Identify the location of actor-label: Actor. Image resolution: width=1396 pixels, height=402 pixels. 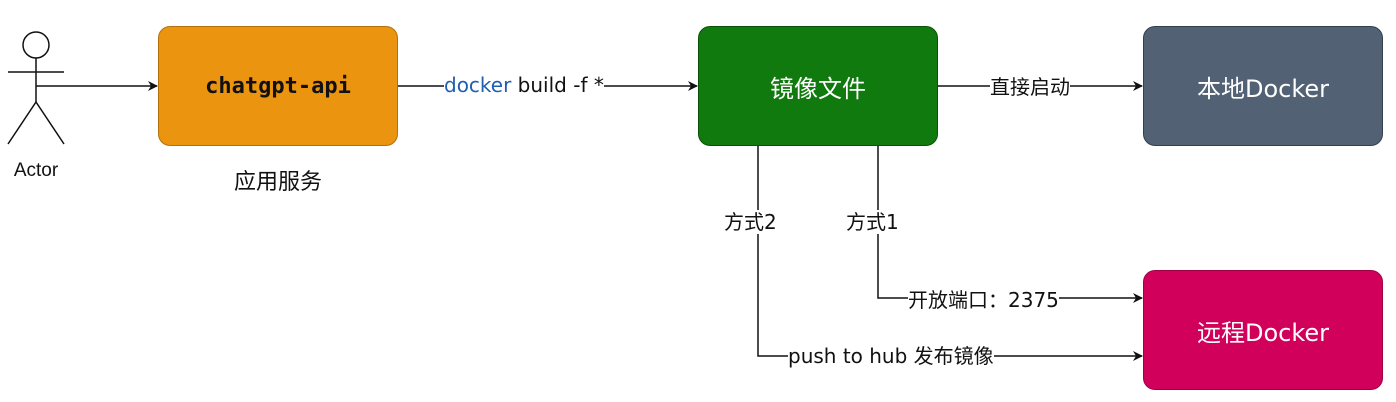
(36, 170).